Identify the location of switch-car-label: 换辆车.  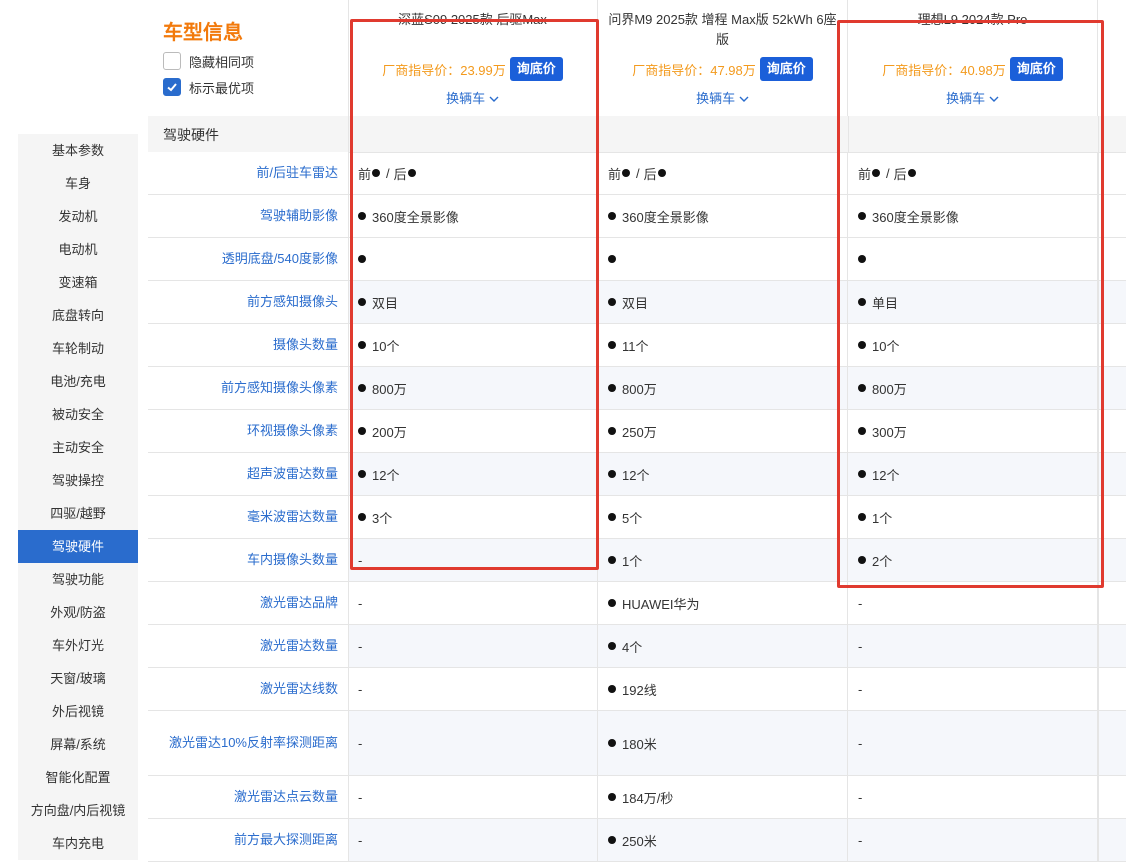
(466, 98).